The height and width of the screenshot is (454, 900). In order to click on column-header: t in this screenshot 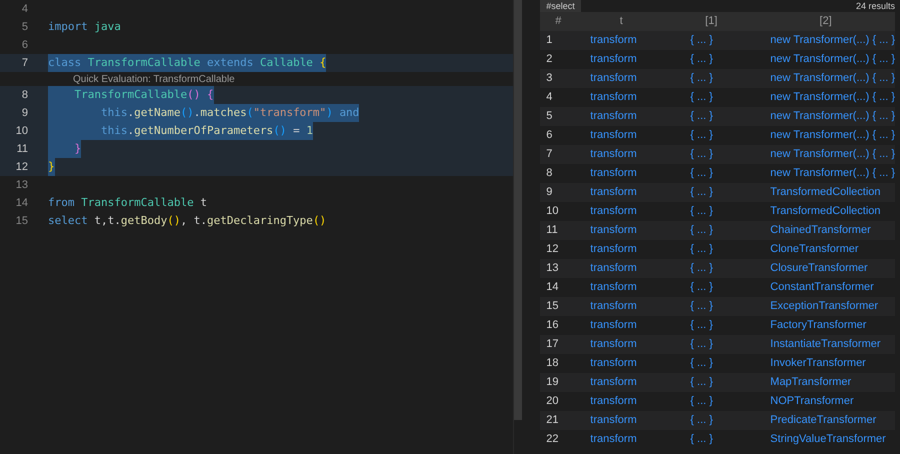, I will do `click(621, 21)`.